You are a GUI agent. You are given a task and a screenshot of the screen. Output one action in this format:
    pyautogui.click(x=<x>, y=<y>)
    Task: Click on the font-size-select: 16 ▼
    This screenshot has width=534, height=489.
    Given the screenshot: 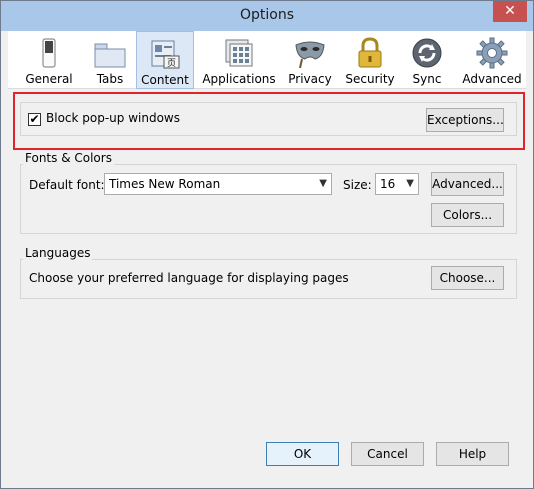 What is the action you would take?
    pyautogui.click(x=397, y=184)
    